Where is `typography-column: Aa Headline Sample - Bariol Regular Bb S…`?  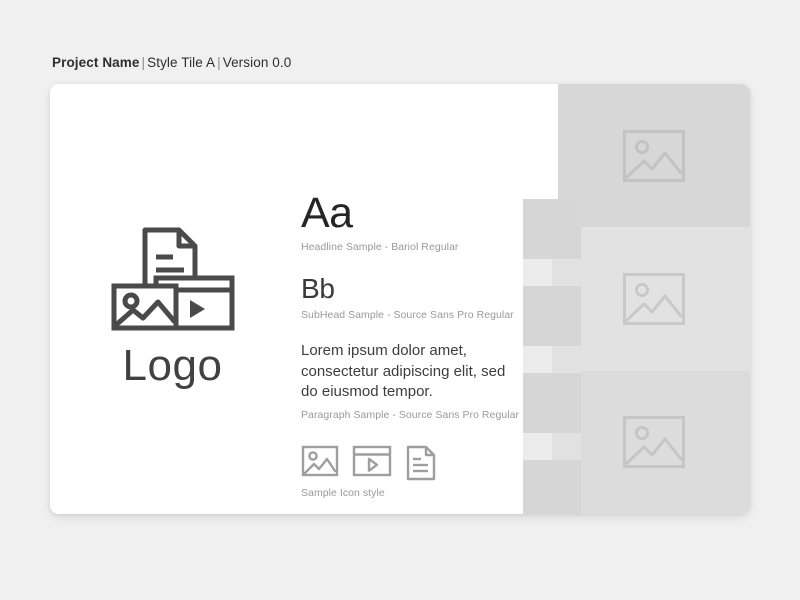 typography-column: Aa Headline Sample - Bariol Regular Bb S… is located at coordinates (410, 351).